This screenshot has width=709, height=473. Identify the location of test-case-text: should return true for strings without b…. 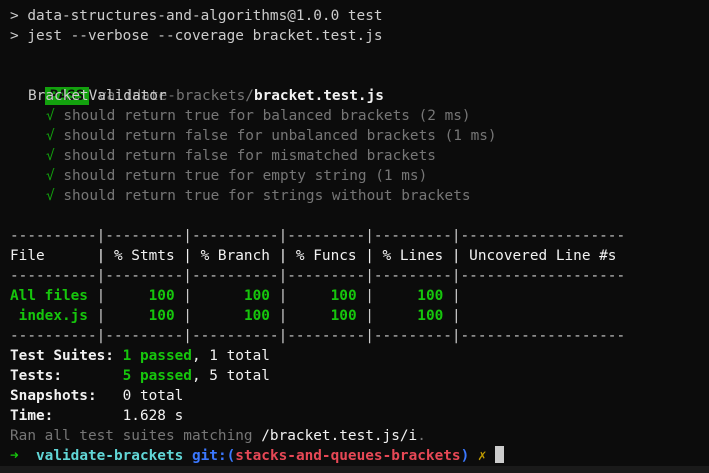
(267, 196).